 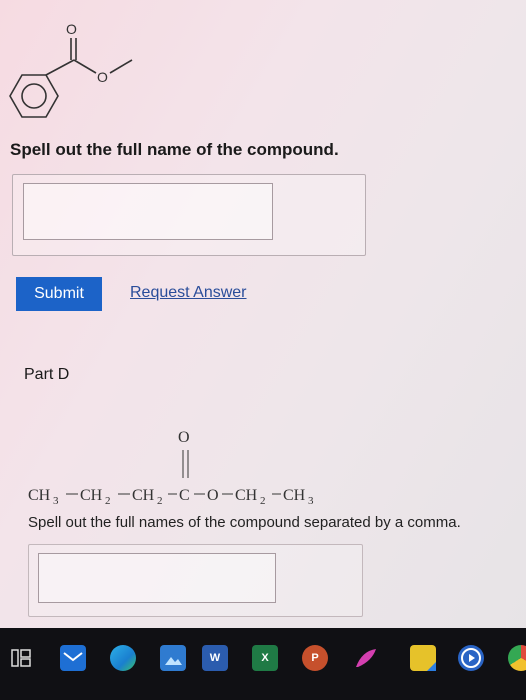 What do you see at coordinates (108, 501) in the screenshot?
I see `formula-sub-2-a: 2` at bounding box center [108, 501].